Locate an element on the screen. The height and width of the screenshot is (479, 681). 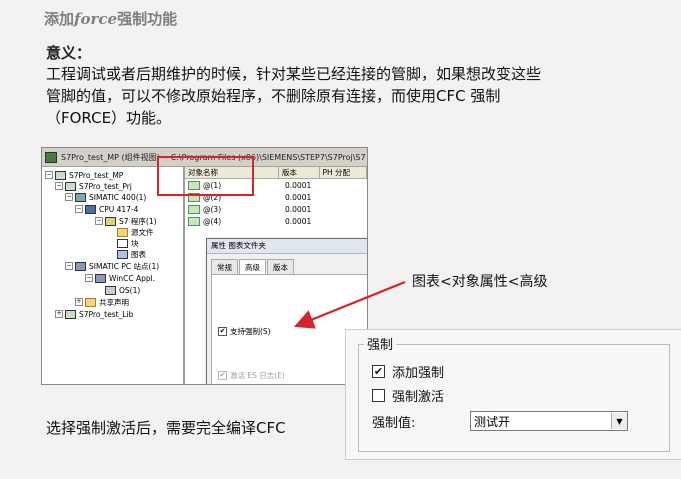
callout-text: 图表<对象属性<高级 is located at coordinates (480, 282).